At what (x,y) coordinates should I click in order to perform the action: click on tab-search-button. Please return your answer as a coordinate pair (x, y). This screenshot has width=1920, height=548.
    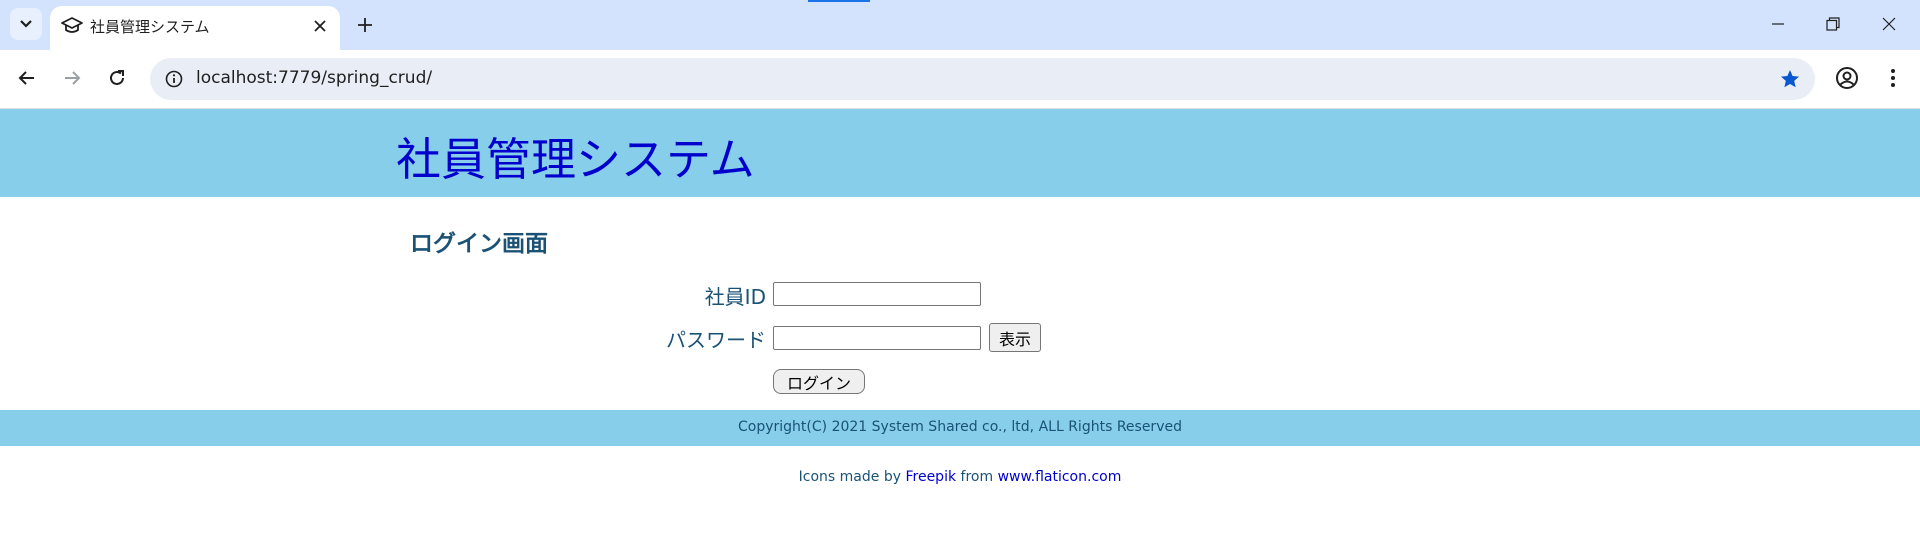
    Looking at the image, I should click on (26, 24).